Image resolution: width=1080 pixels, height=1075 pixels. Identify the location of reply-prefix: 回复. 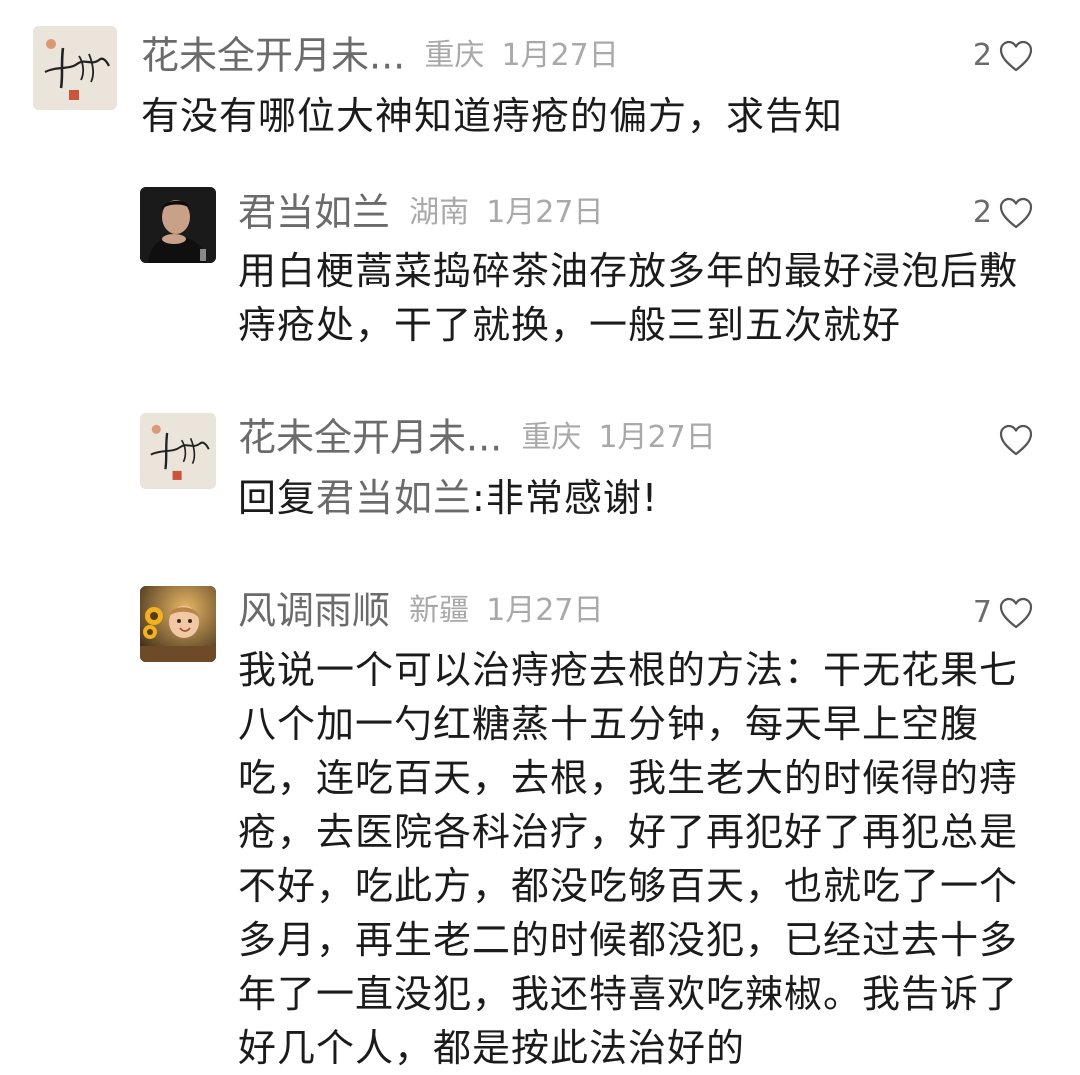
(277, 498).